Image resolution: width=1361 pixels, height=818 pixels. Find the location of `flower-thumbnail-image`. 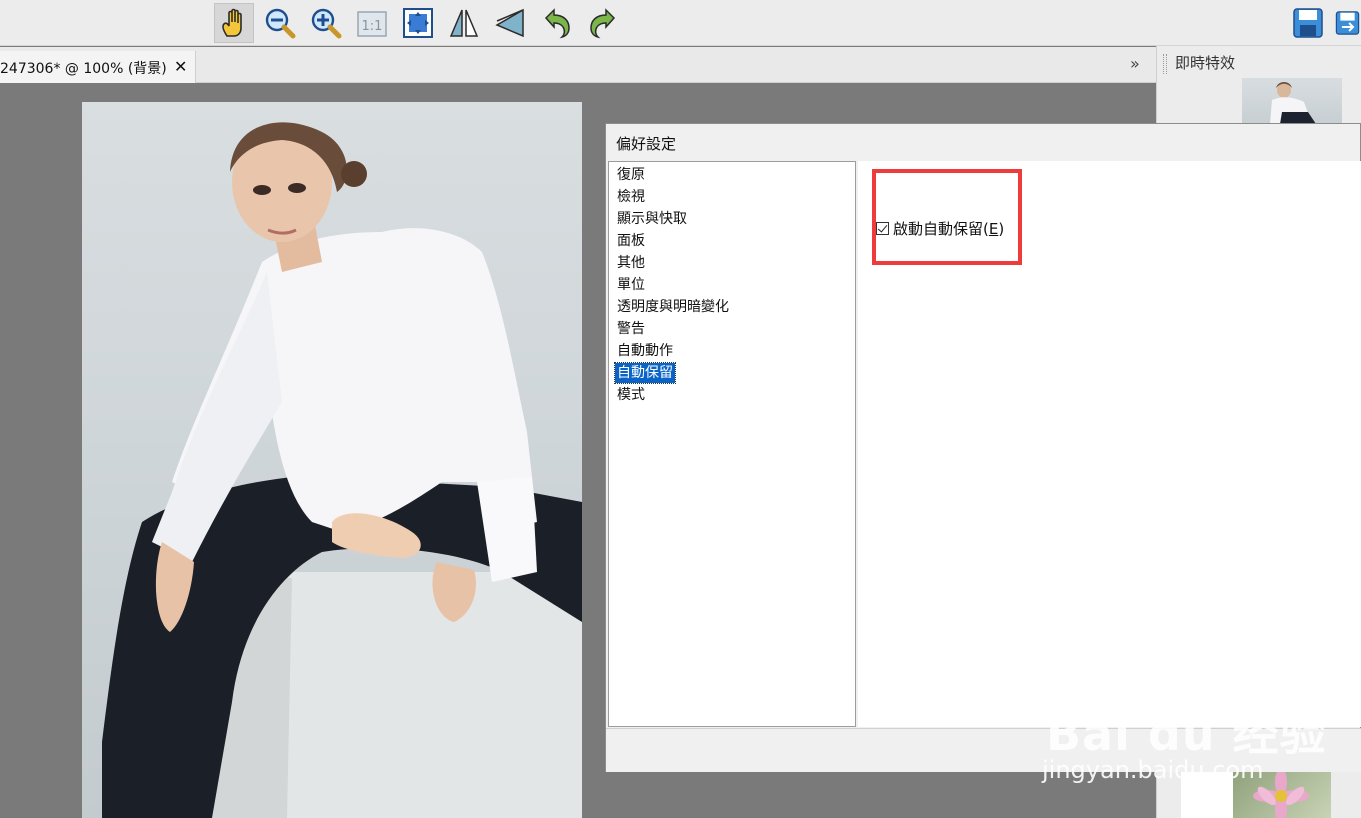

flower-thumbnail-image is located at coordinates (1282, 792).